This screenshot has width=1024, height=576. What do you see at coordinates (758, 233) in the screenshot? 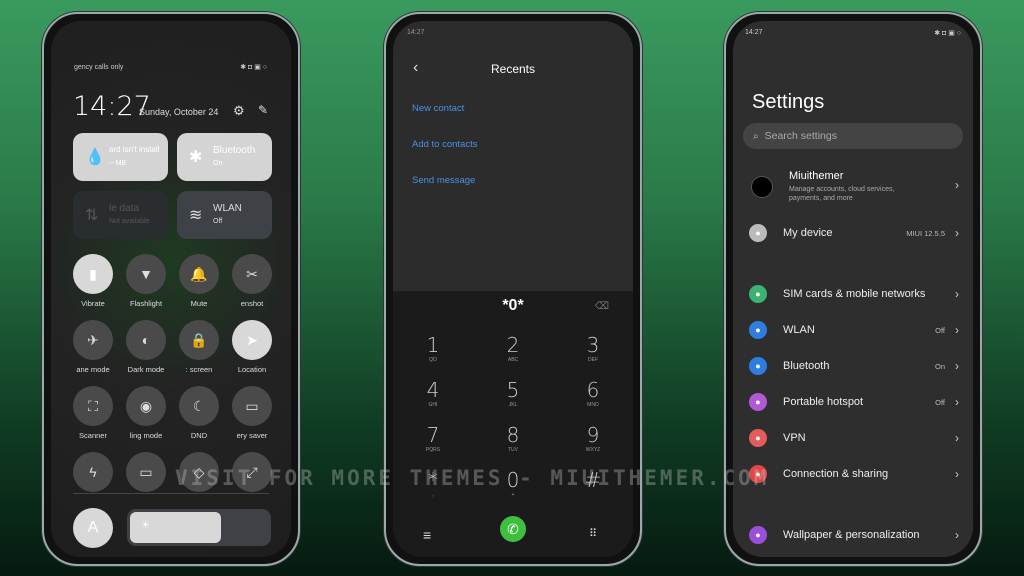
I see `phone-icon: ●` at bounding box center [758, 233].